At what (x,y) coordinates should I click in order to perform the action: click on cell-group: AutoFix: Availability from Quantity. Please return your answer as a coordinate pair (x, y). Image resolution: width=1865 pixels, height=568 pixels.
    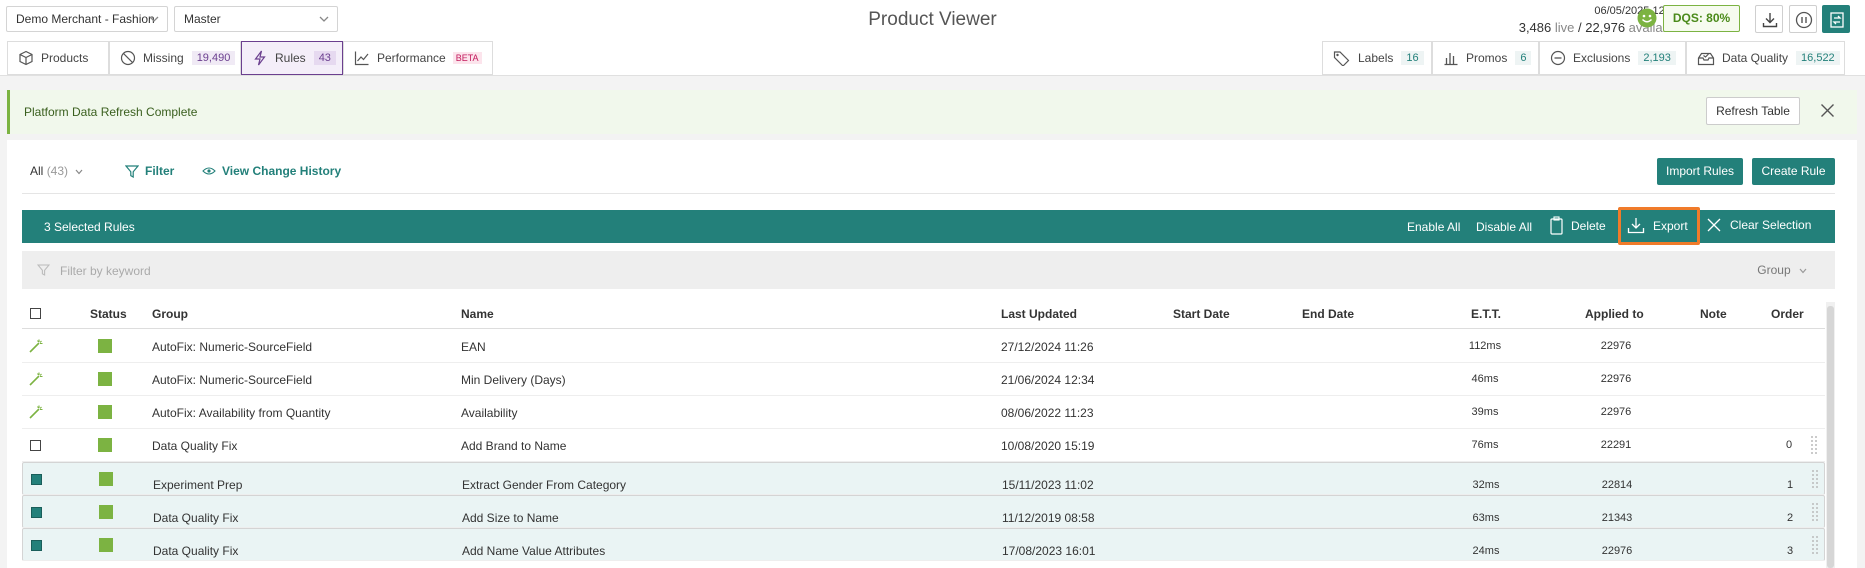
    Looking at the image, I should click on (241, 413).